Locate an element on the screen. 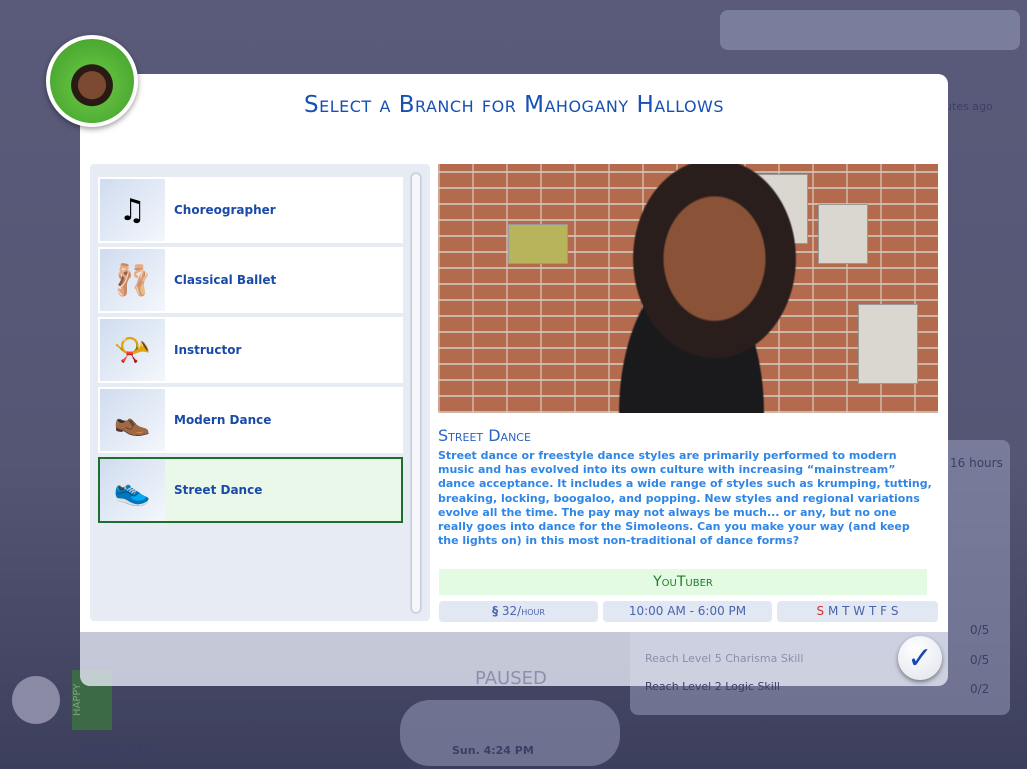 This screenshot has width=1027, height=769. branch-item-street-dance: 👟 Street Dance is located at coordinates (250, 490).